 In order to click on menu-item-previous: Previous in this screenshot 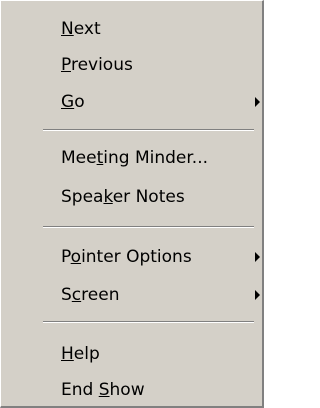, I will do `click(131, 65)`.